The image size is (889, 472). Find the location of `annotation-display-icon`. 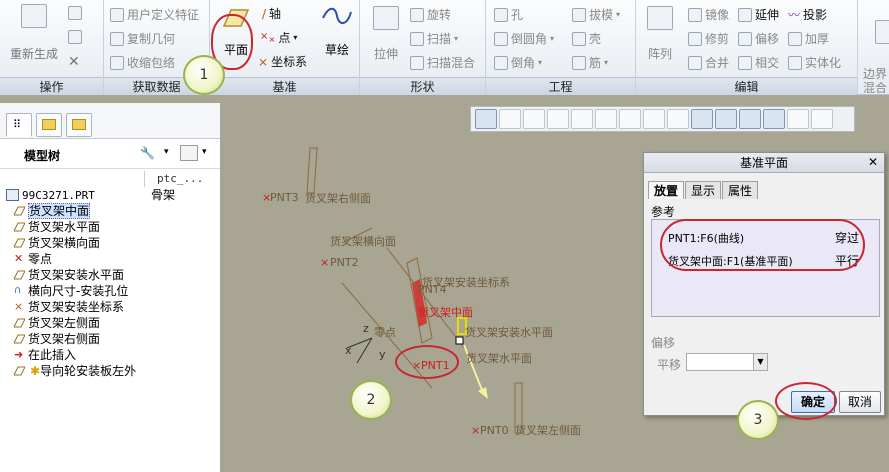

annotation-display-icon is located at coordinates (678, 119).